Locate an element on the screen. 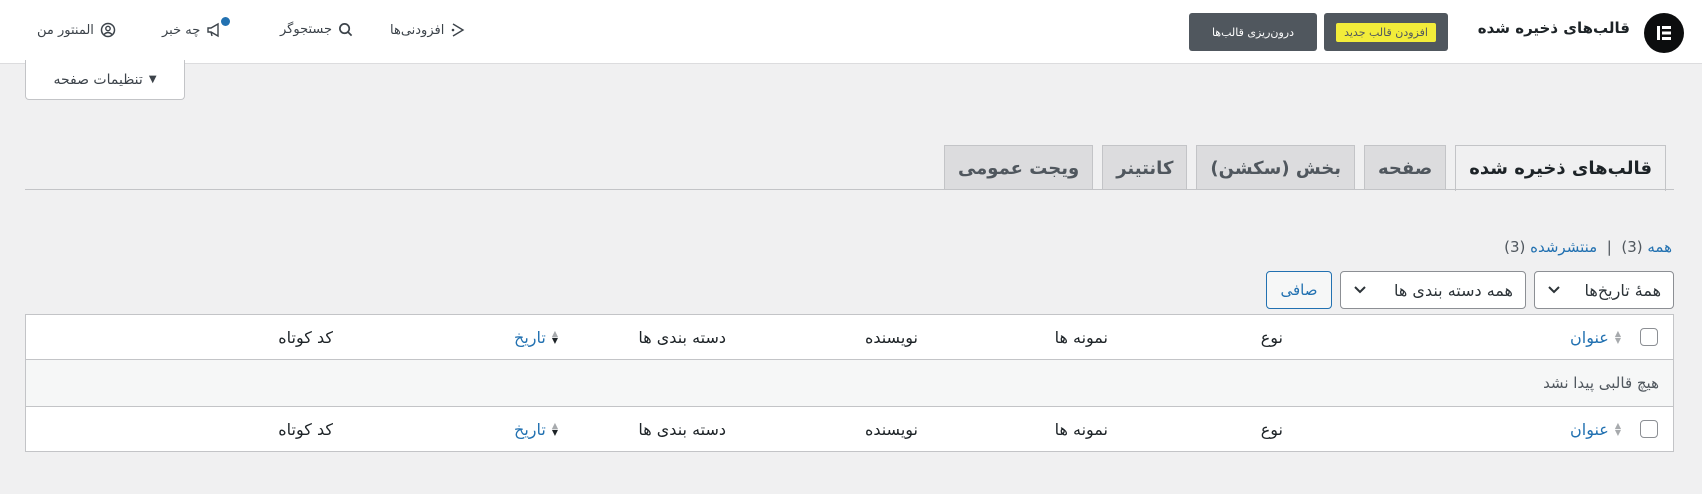 This screenshot has height=494, width=1702. category-filter-select: همه دسته بندی ها is located at coordinates (1433, 290).